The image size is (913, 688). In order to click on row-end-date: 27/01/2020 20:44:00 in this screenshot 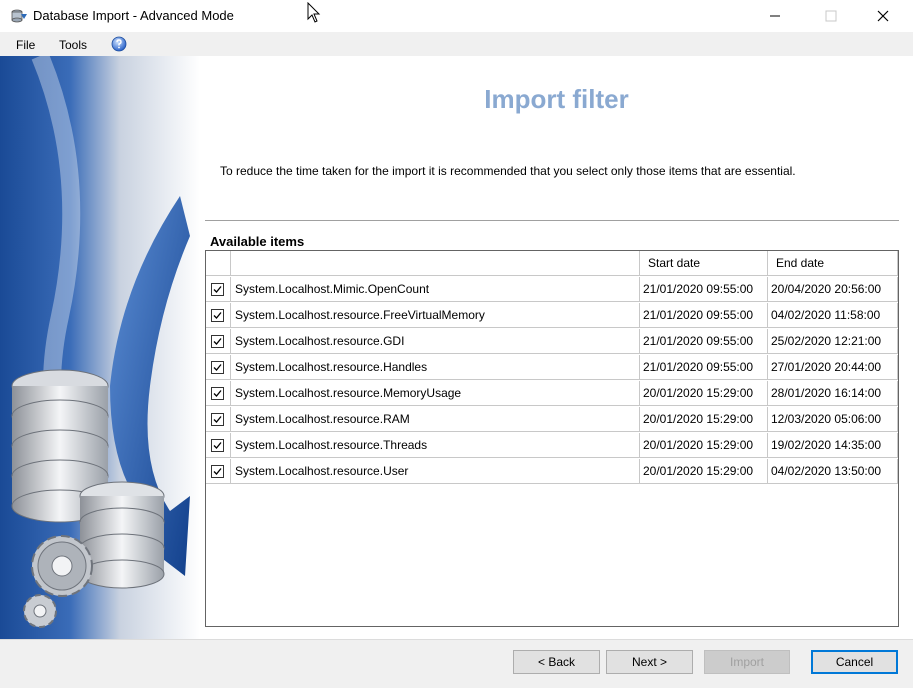, I will do `click(833, 367)`.